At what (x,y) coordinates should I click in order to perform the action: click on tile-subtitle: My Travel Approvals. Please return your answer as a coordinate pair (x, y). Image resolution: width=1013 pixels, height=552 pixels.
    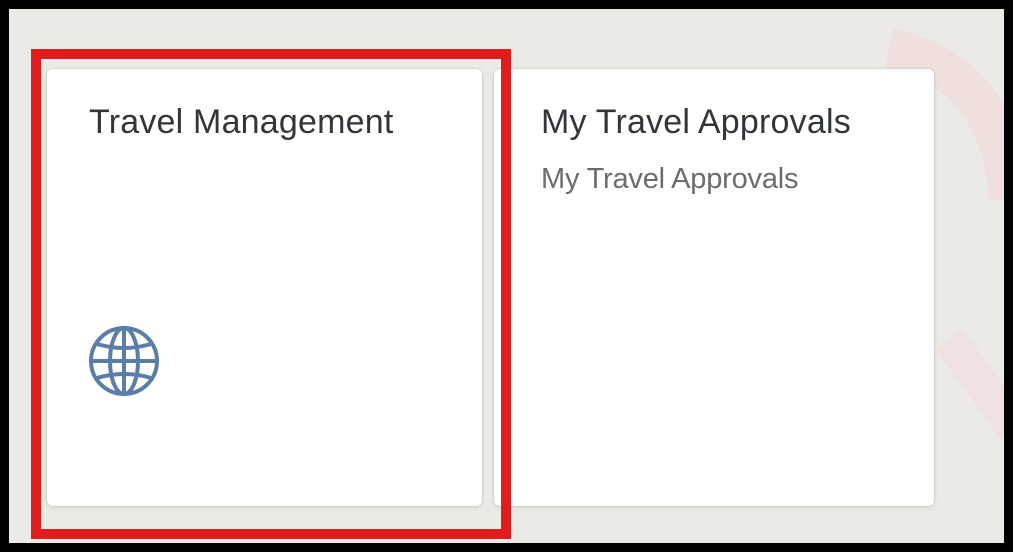
    Looking at the image, I should click on (670, 179).